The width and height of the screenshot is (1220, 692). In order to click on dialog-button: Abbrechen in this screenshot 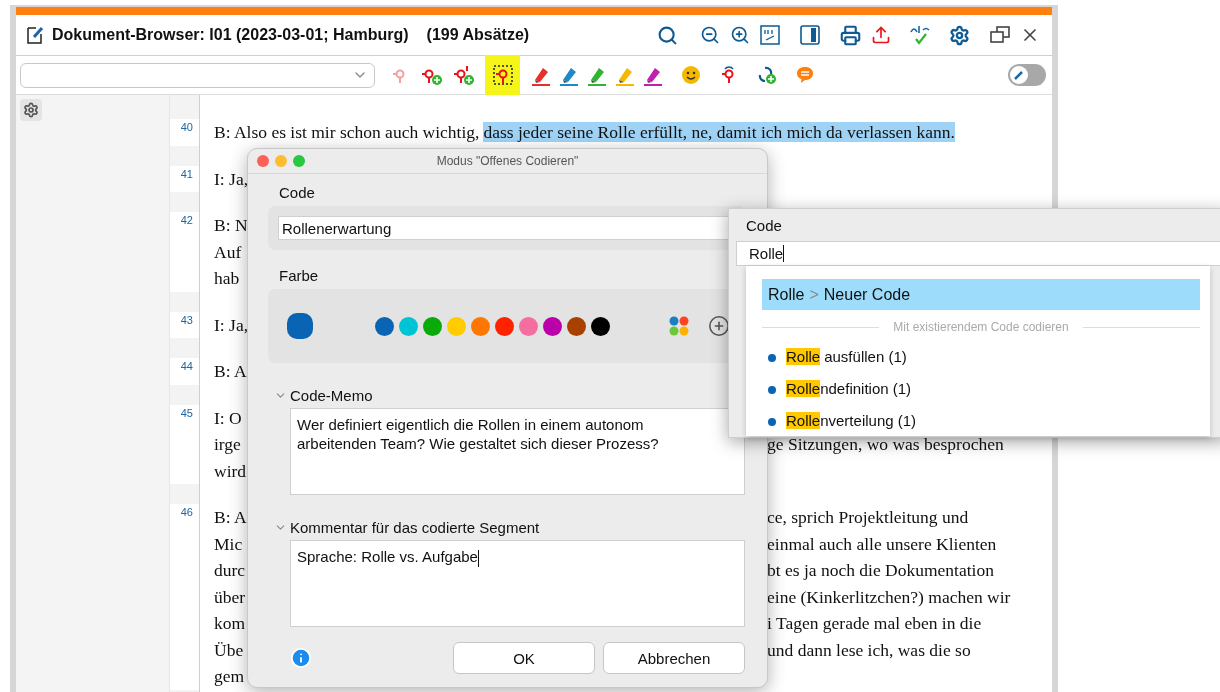, I will do `click(674, 658)`.